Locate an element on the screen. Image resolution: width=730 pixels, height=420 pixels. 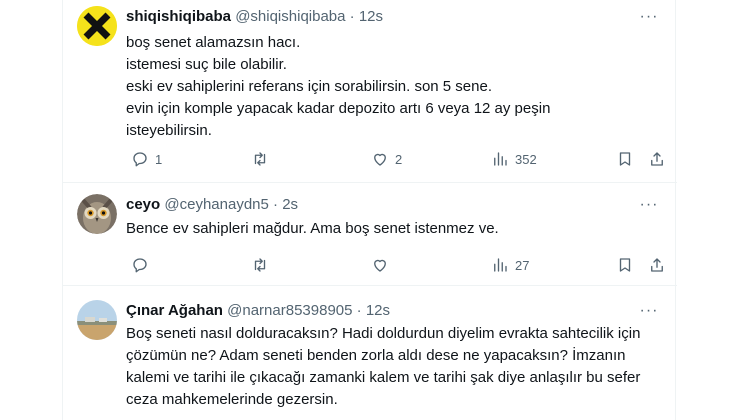
tweet-line: istemesi suç bile olabilir. is located at coordinates (206, 64).